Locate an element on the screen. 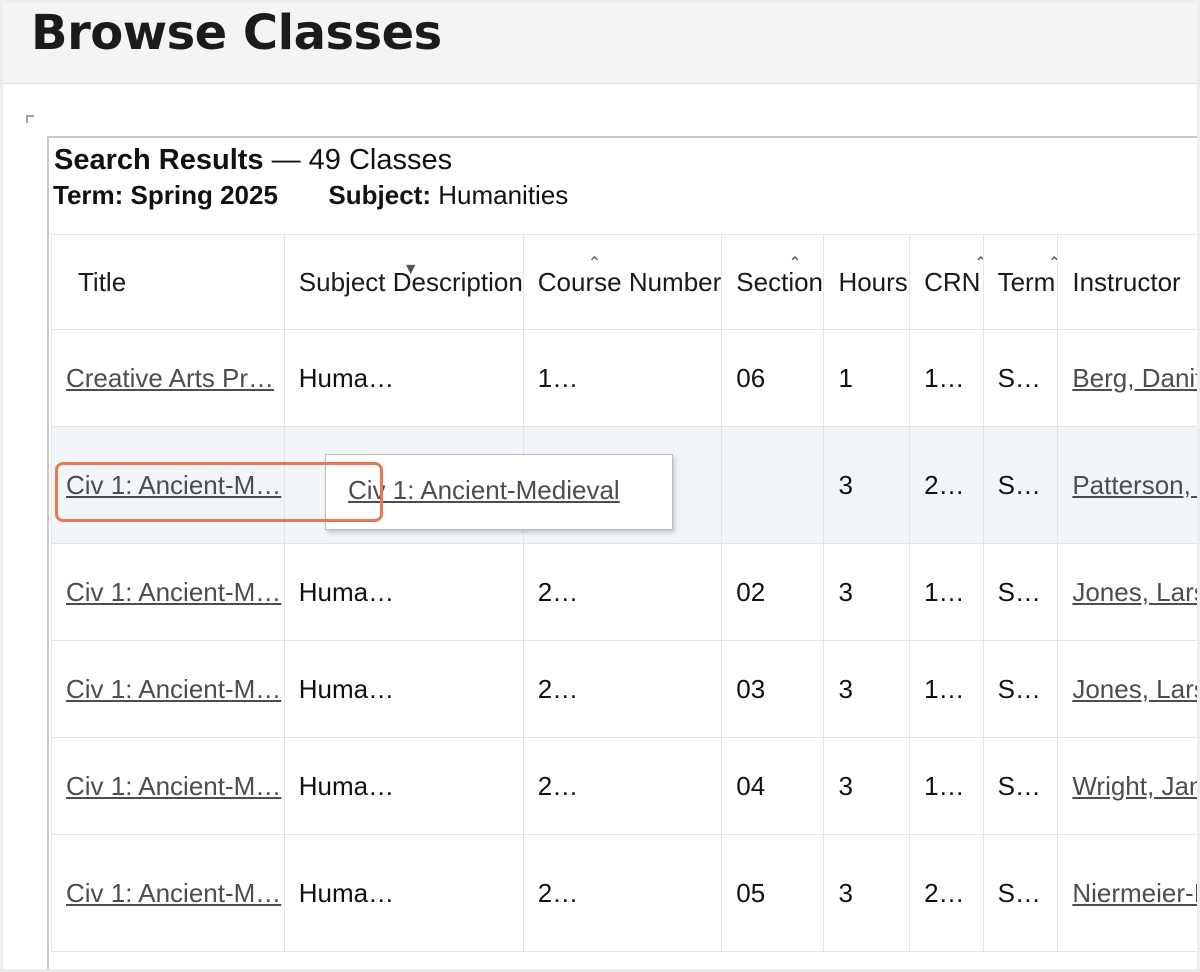  subject-label: Subject: is located at coordinates (379, 195).